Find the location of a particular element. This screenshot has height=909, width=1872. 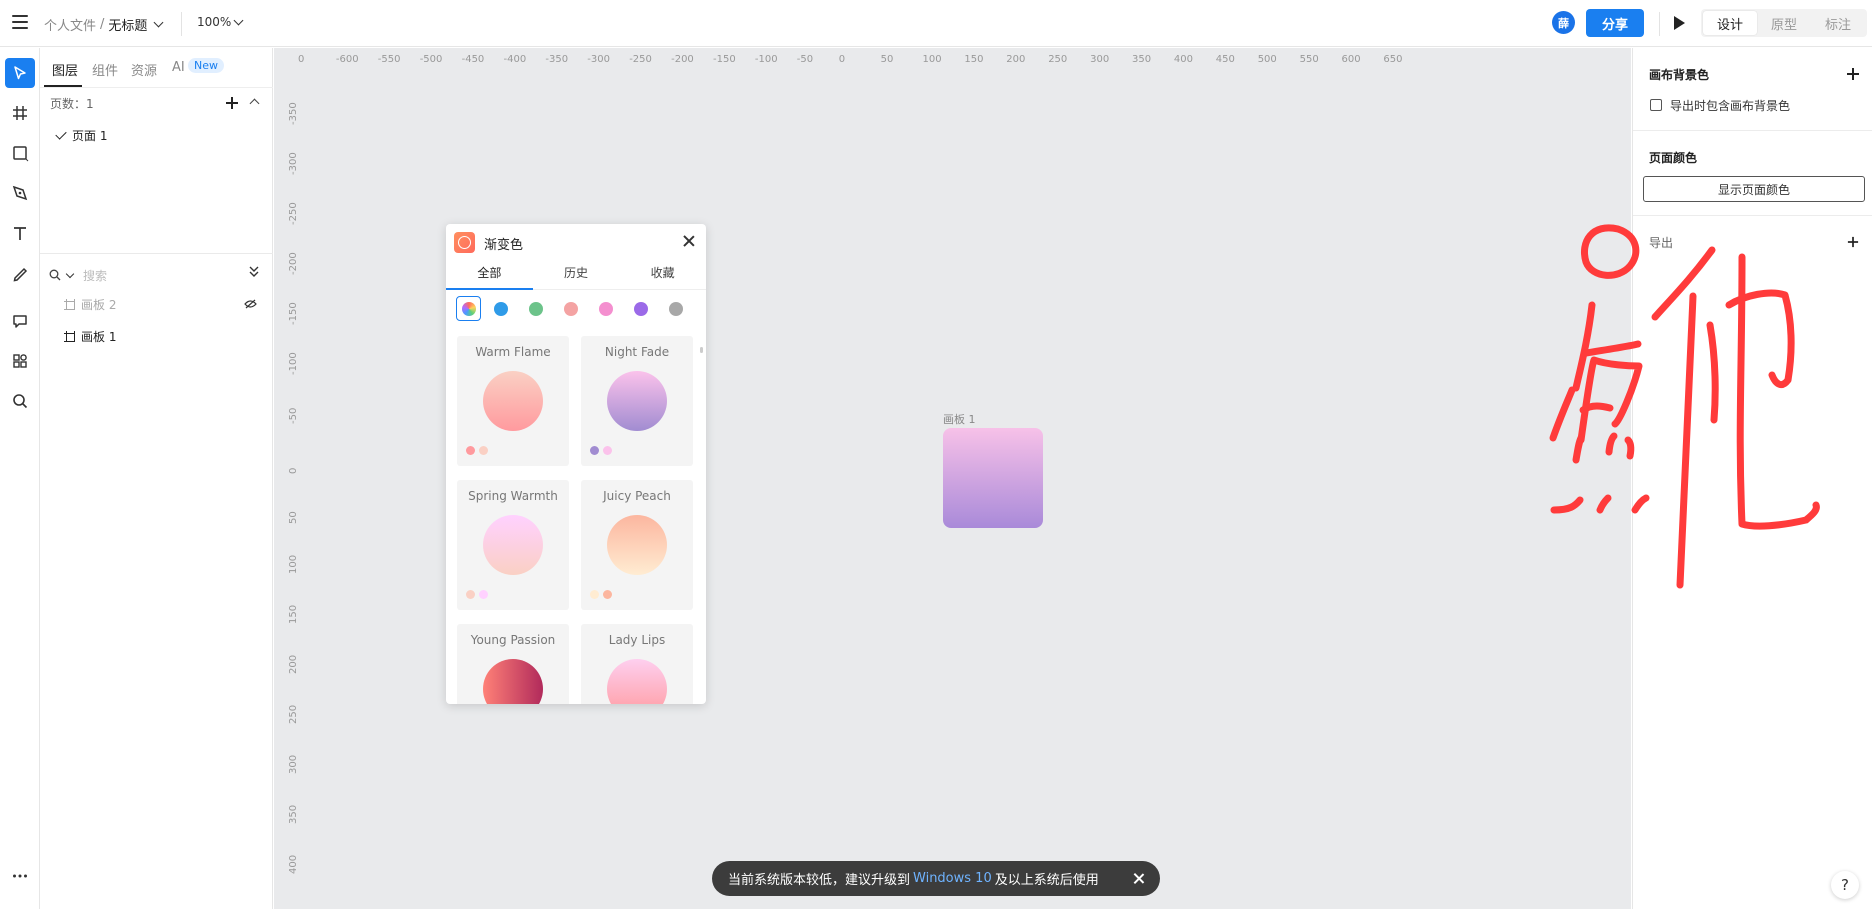

export-bg-checkbox is located at coordinates (1656, 105).